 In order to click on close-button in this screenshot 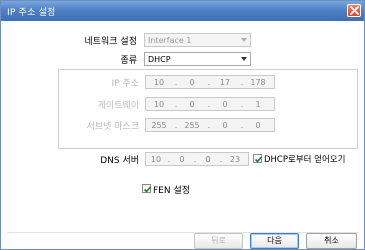, I will do `click(354, 10)`.